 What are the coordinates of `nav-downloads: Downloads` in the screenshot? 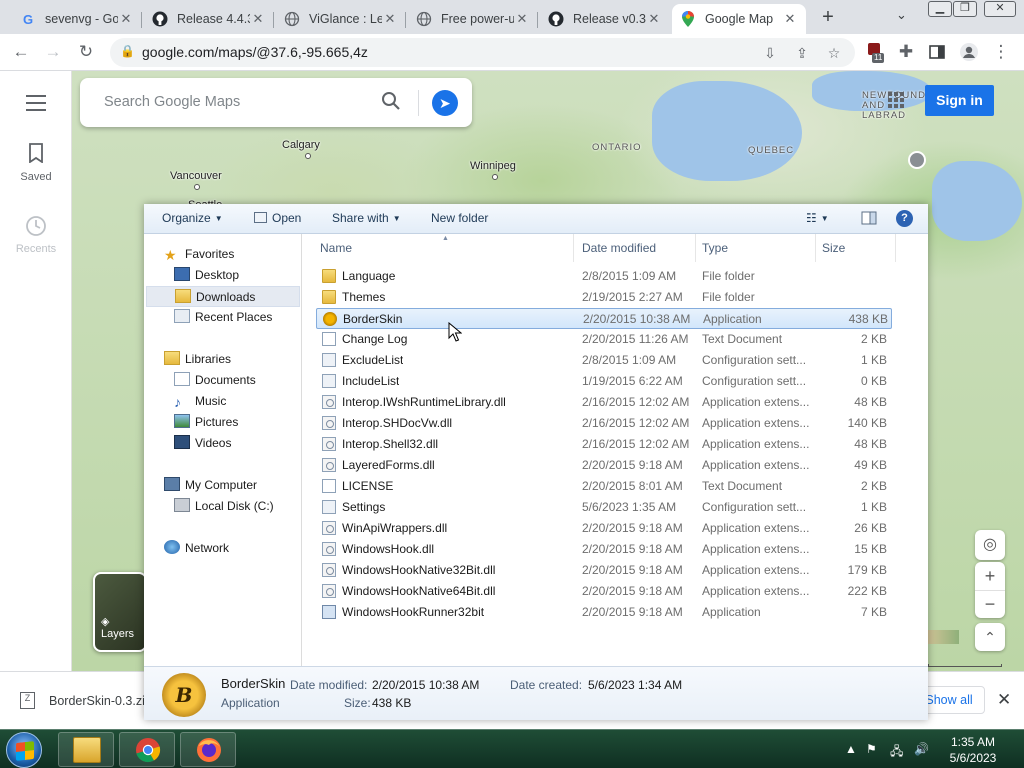 It's located at (223, 296).